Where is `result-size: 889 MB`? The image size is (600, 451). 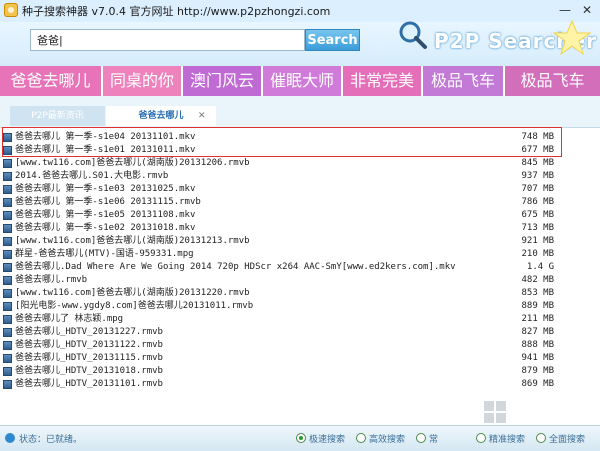 result-size: 889 MB is located at coordinates (537, 306).